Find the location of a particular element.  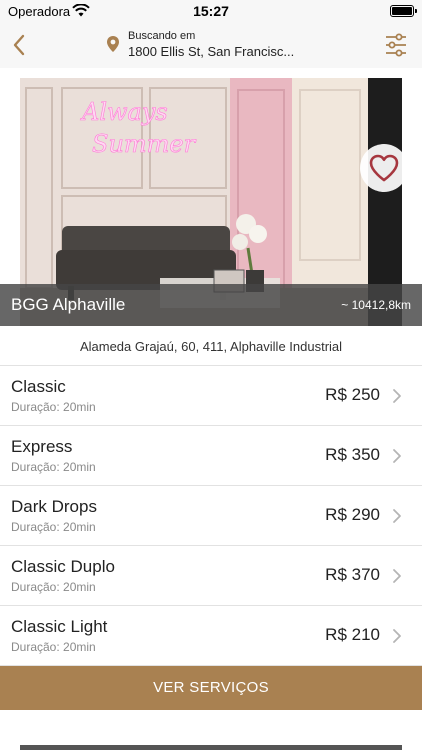

service-title: Dark Drops is located at coordinates (54, 506).